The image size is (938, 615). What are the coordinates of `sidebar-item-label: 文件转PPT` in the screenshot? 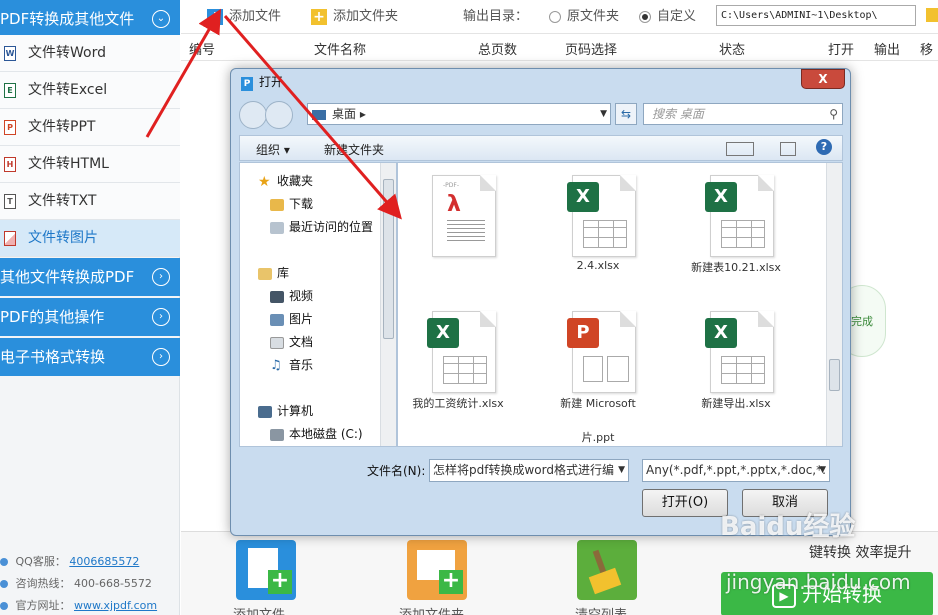 It's located at (62, 127).